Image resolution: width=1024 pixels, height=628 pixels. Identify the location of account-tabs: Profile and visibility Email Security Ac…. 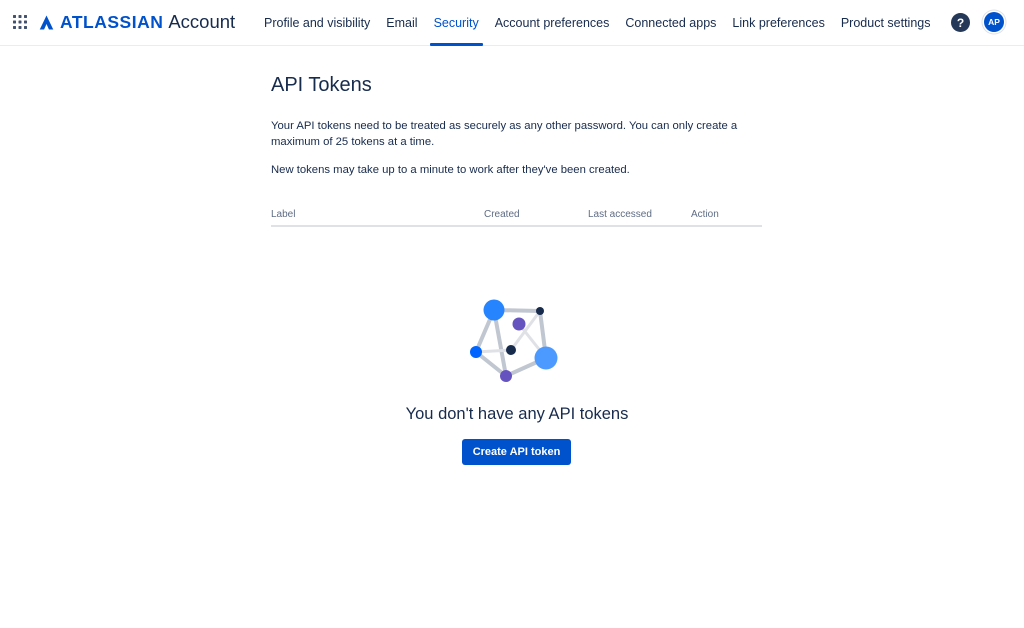
(597, 23).